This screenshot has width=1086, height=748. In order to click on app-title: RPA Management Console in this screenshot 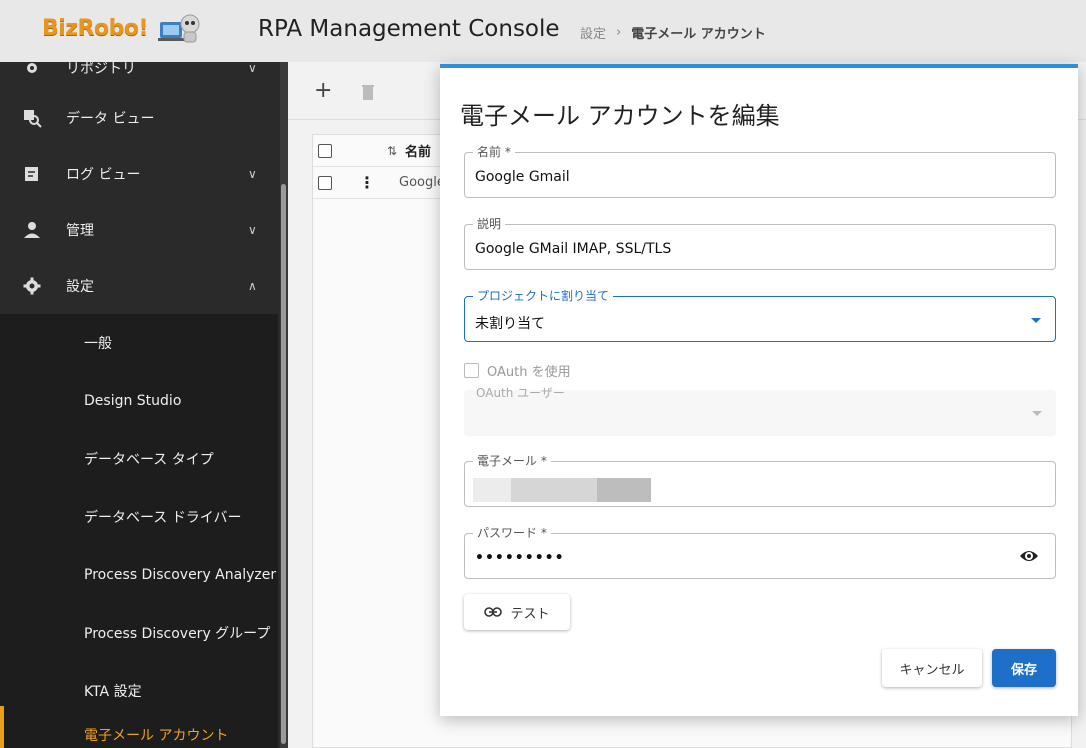, I will do `click(409, 29)`.